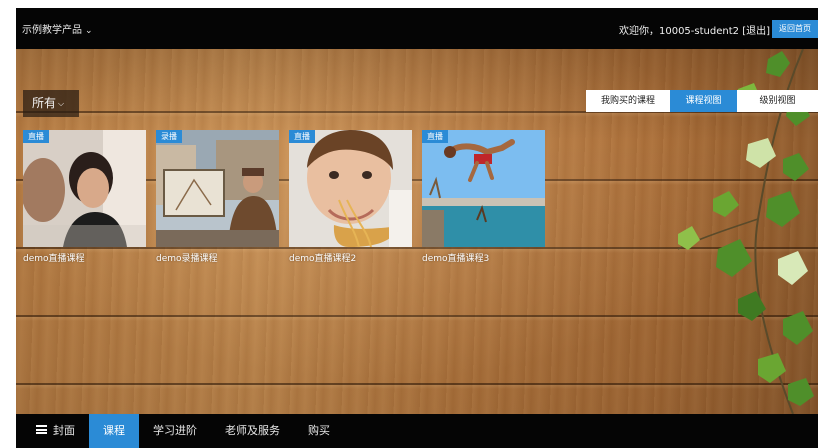 This screenshot has width=818, height=448. Describe the element at coordinates (89, 31) in the screenshot. I see `chevron-down-icon: ⌄` at that location.